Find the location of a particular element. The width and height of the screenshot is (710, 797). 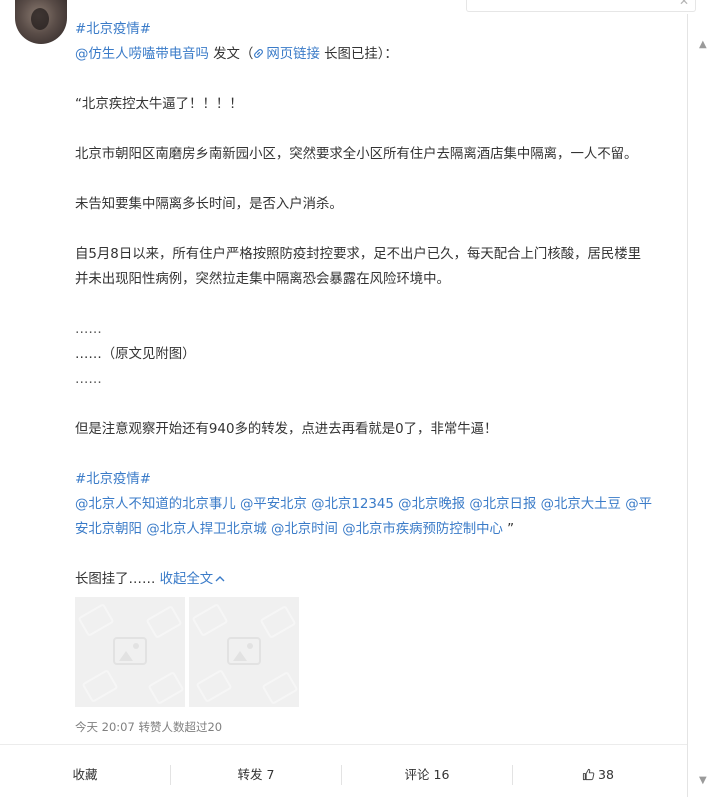

longimg-line: 长图挂了…… 收起全文 is located at coordinates (150, 580).